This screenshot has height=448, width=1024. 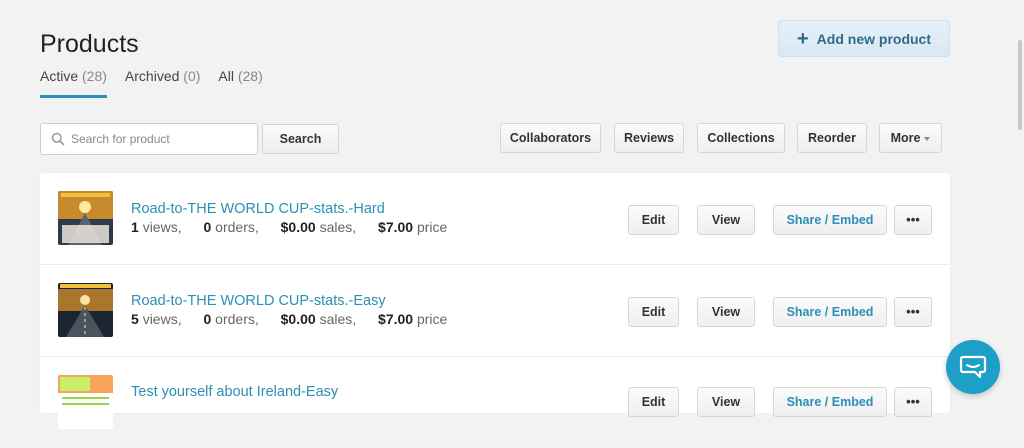 I want to click on search-button: Search, so click(x=300, y=139).